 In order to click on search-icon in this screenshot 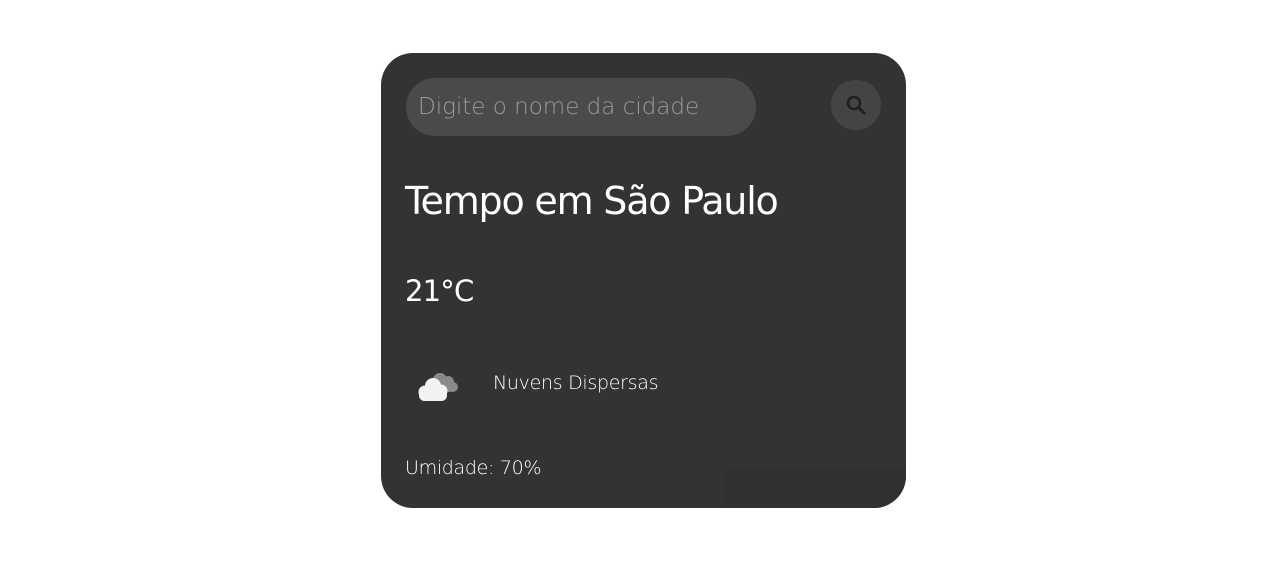, I will do `click(856, 105)`.